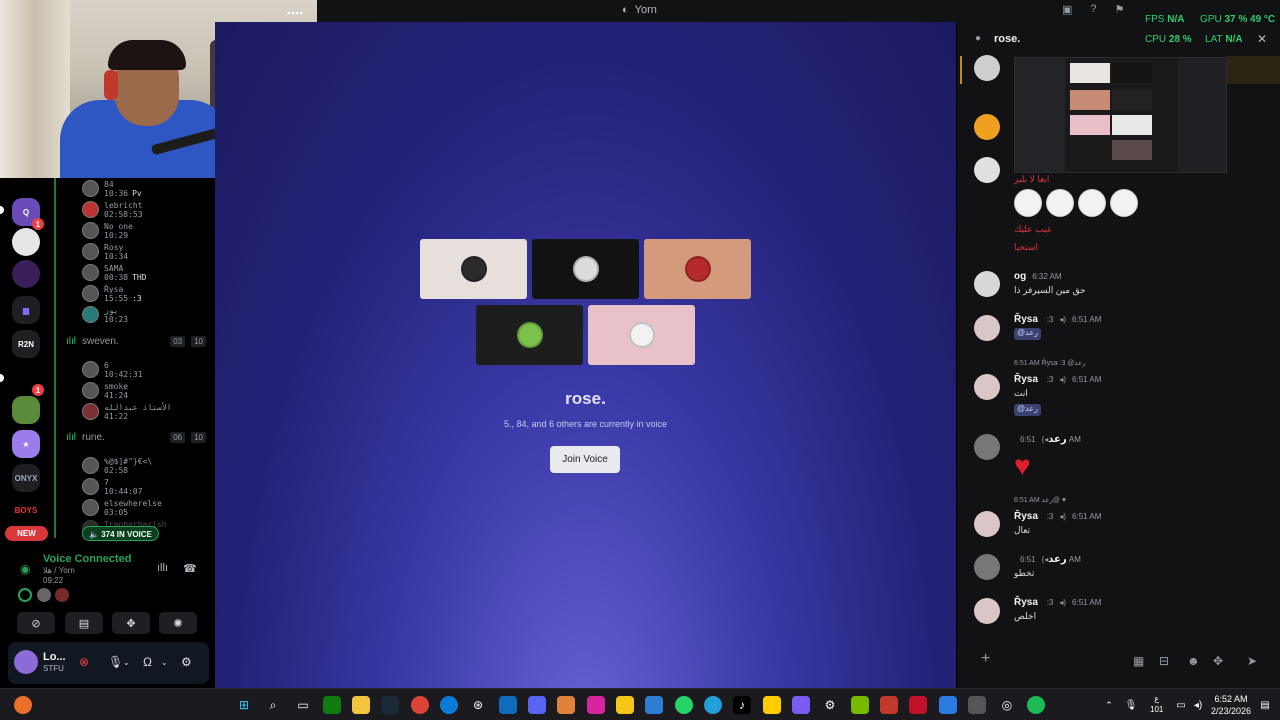 This screenshot has width=1280, height=720. What do you see at coordinates (713, 705) in the screenshot?
I see `telegram-icon` at bounding box center [713, 705].